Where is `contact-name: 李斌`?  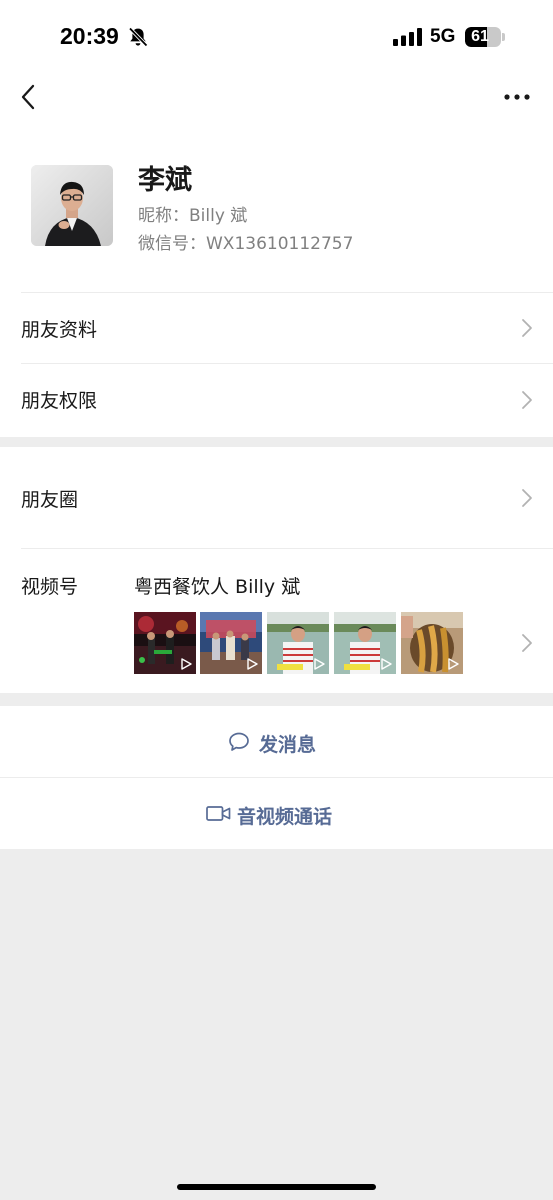
contact-name: 李斌 is located at coordinates (165, 180).